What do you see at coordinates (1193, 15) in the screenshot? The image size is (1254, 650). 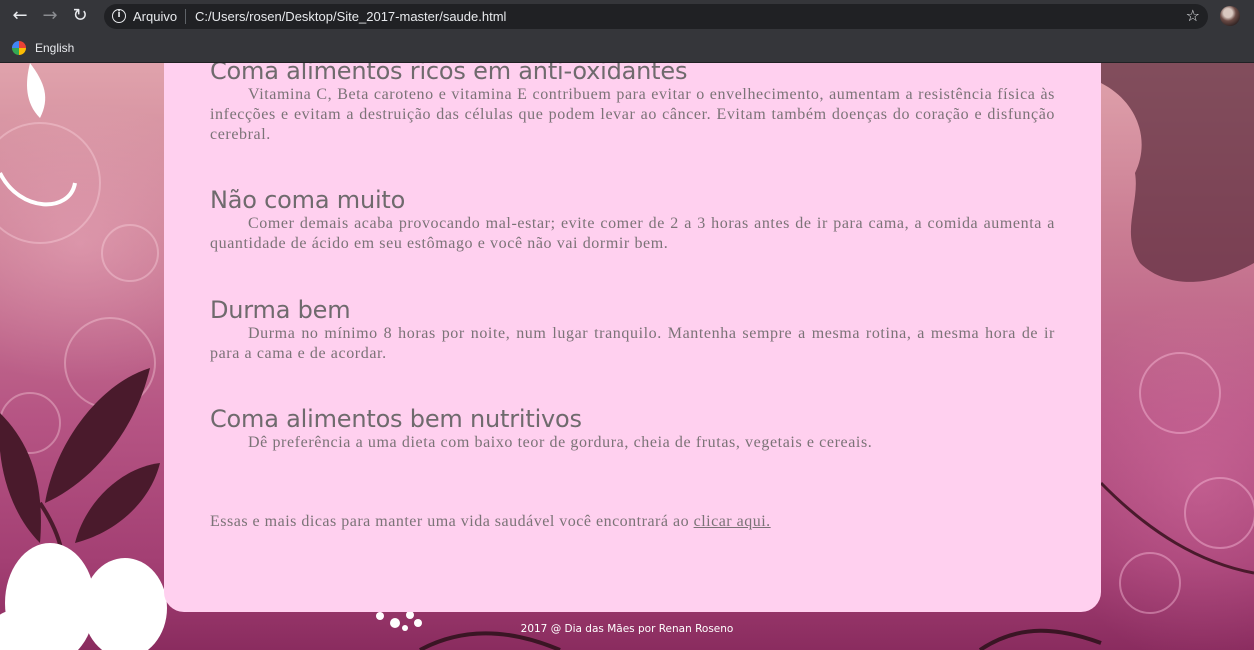 I see `bookmark-star-icon: ☆` at bounding box center [1193, 15].